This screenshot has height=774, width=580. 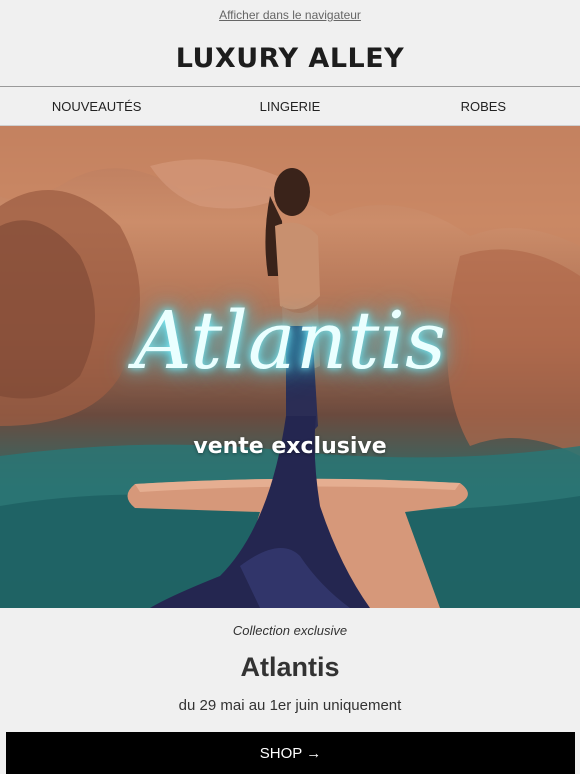 I want to click on nav-item-robes: ROBES, so click(x=483, y=106).